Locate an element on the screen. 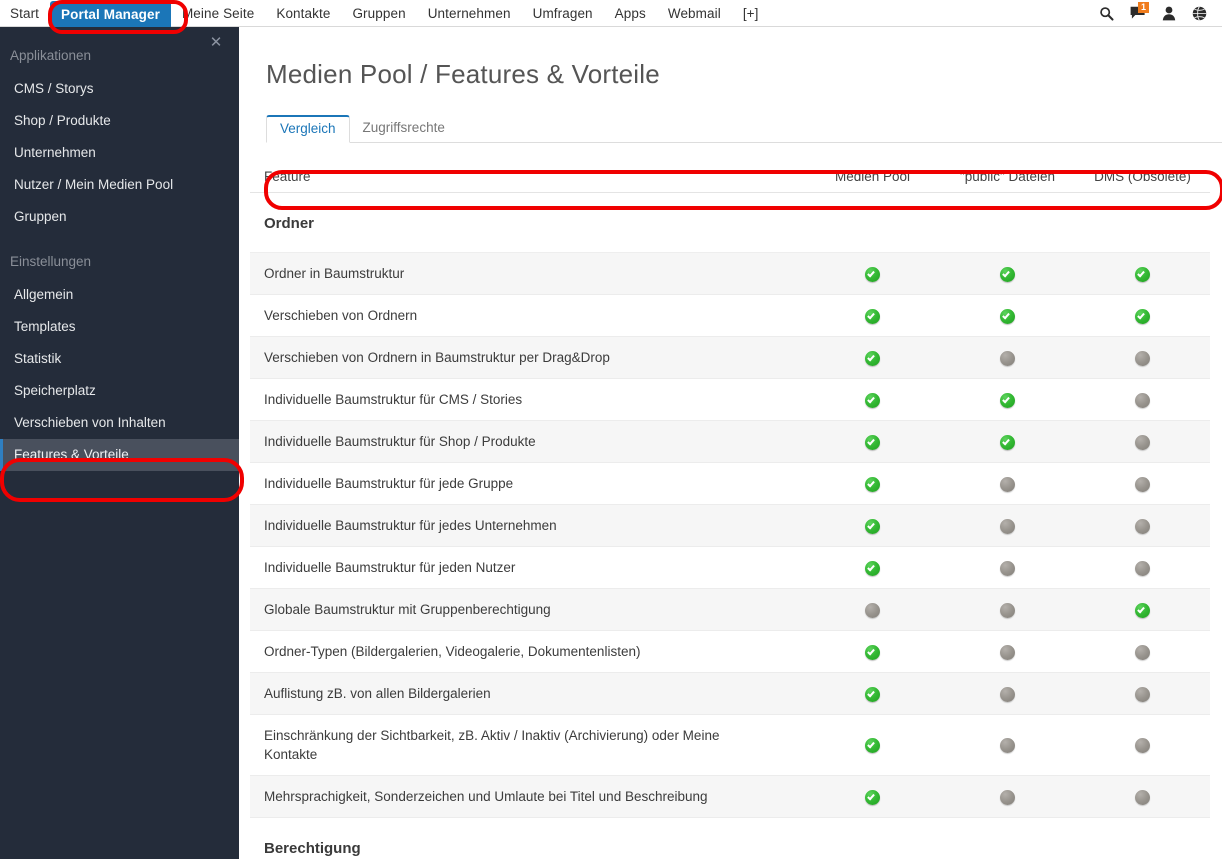 The height and width of the screenshot is (859, 1222). nav-item-unternehmen: Unternehmen is located at coordinates (469, 13).